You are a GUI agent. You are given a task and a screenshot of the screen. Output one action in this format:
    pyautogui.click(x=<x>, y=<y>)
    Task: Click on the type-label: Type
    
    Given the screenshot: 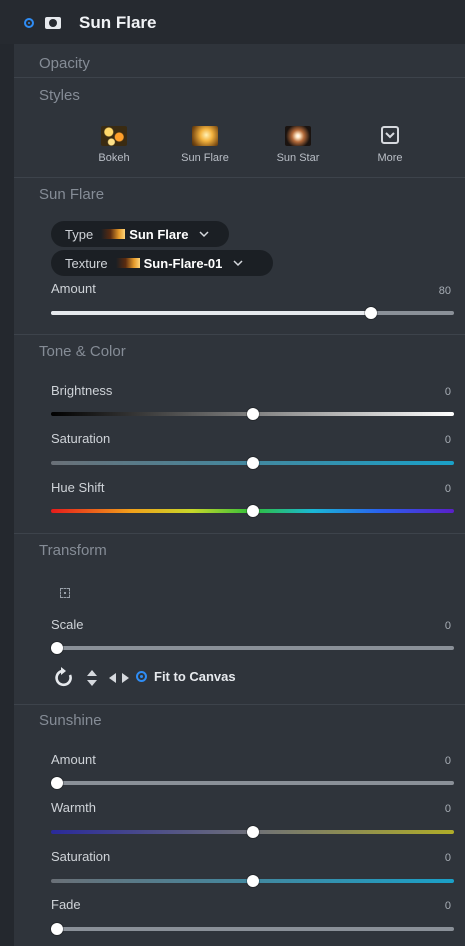 What is the action you would take?
    pyautogui.click(x=79, y=234)
    